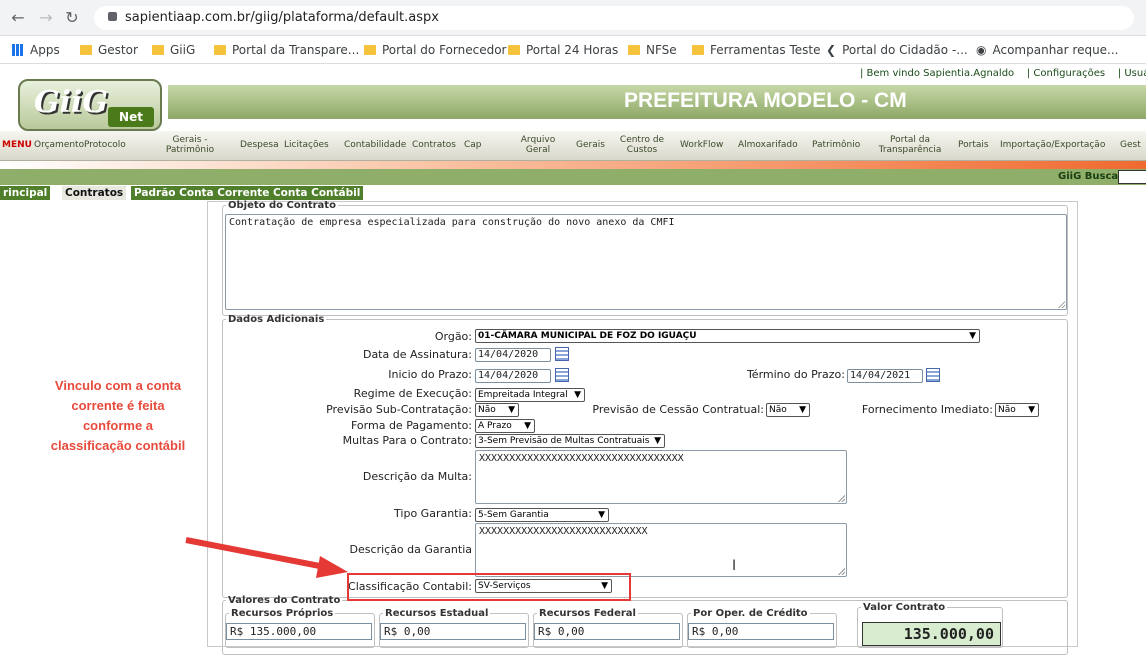 Image resolution: width=1146 pixels, height=655 pixels. What do you see at coordinates (1066, 73) in the screenshot?
I see `config-link: | Configurações` at bounding box center [1066, 73].